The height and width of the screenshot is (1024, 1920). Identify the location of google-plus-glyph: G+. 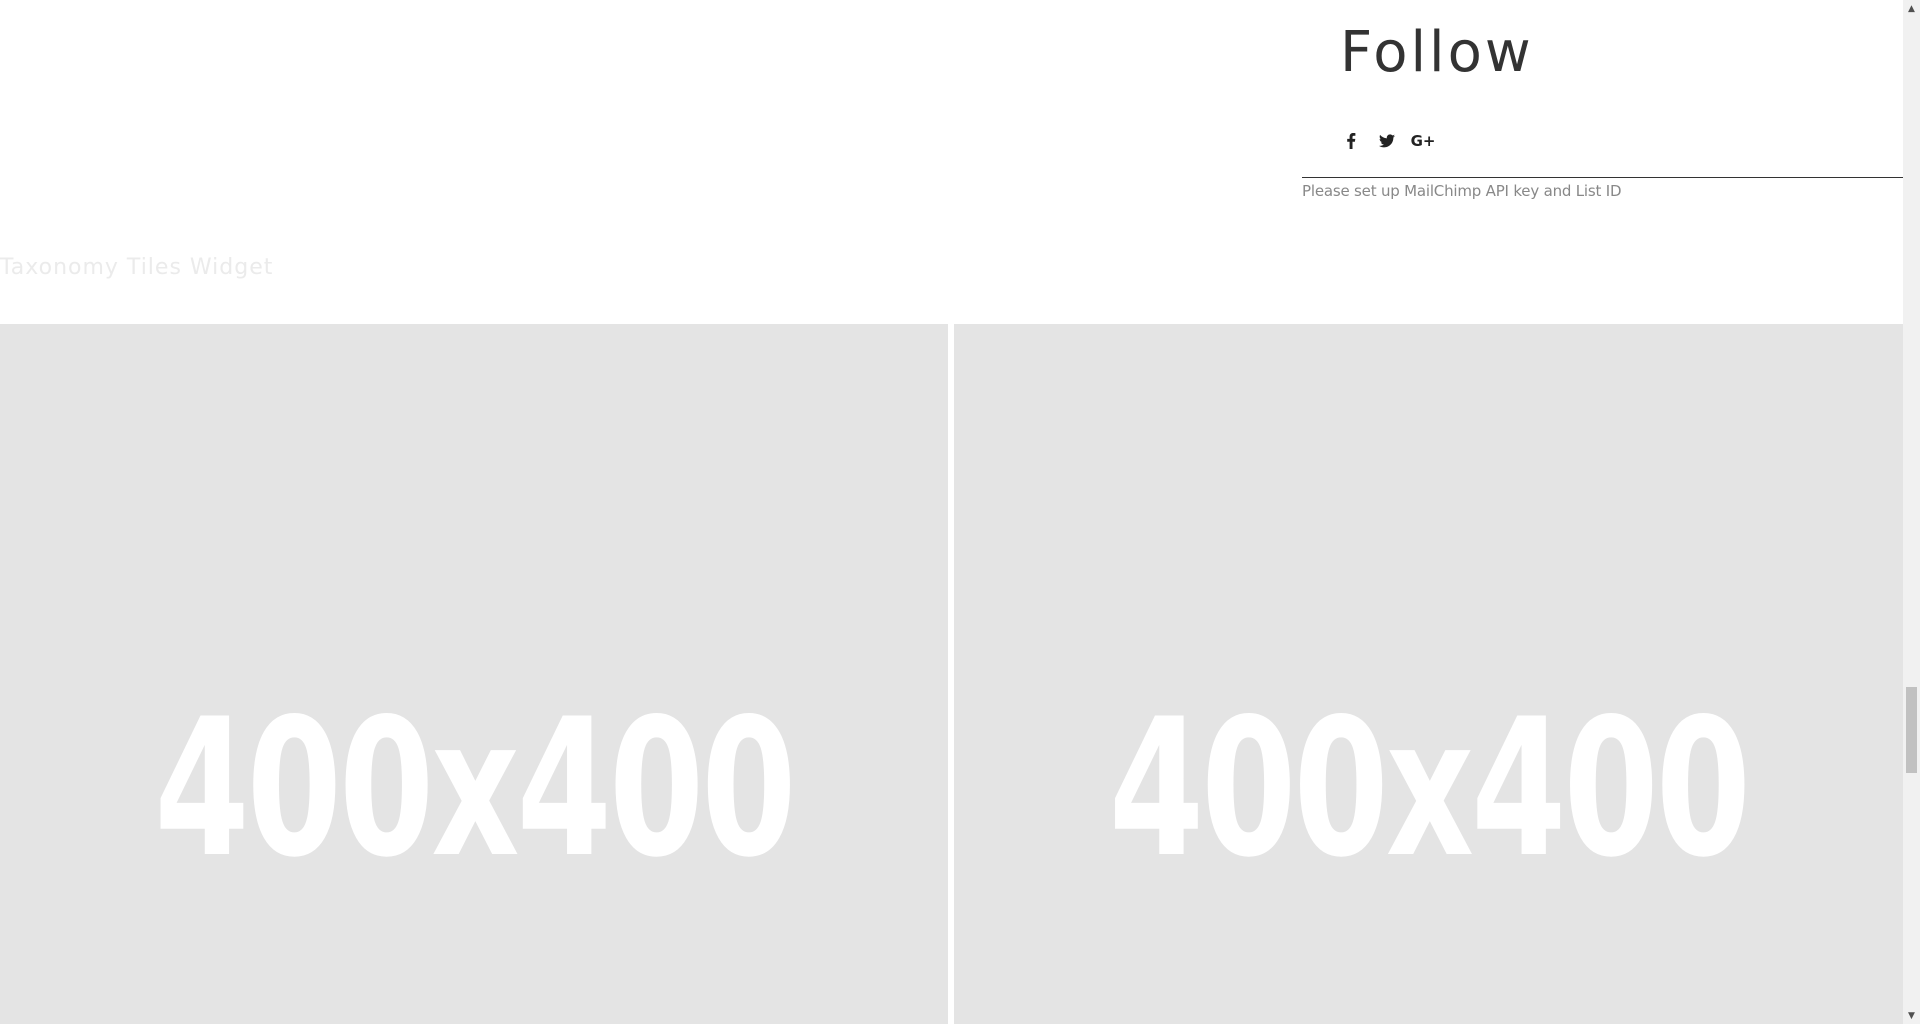
(1423, 141).